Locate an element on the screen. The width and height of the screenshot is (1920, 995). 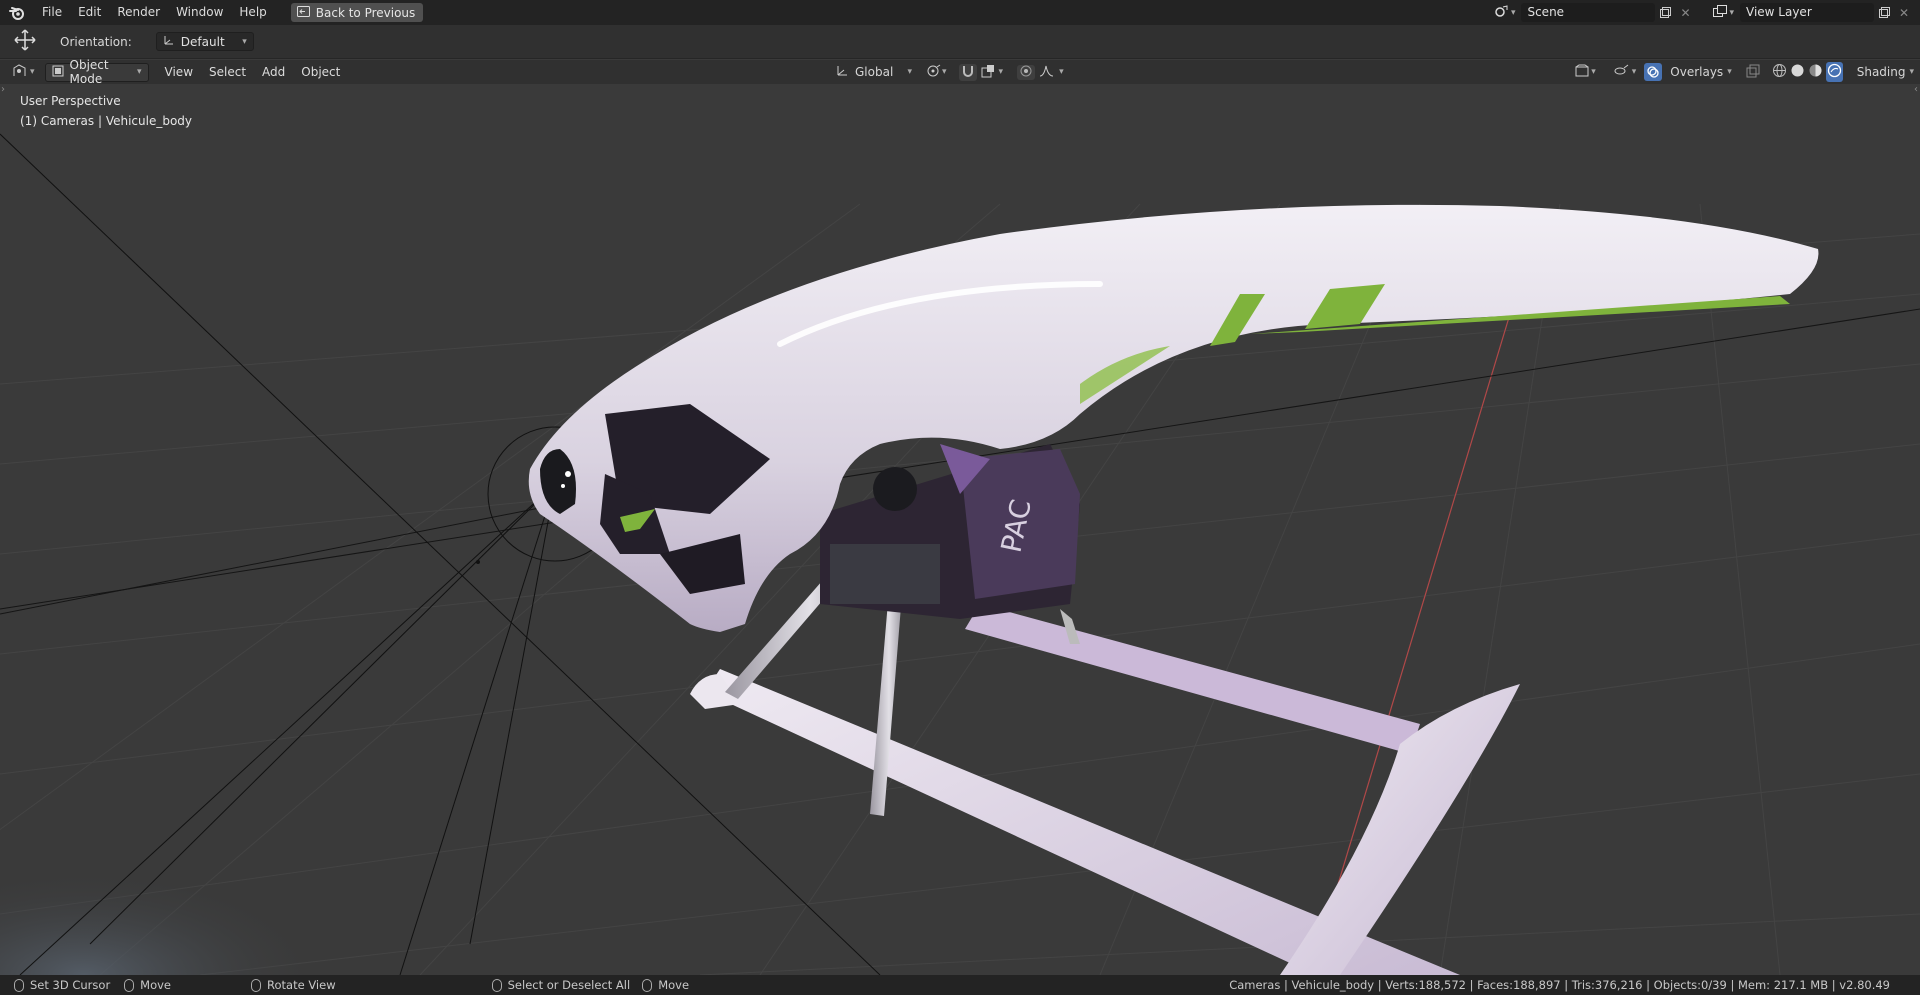
overlays-dropdown: Overlays ▾ is located at coordinates (1688, 72).